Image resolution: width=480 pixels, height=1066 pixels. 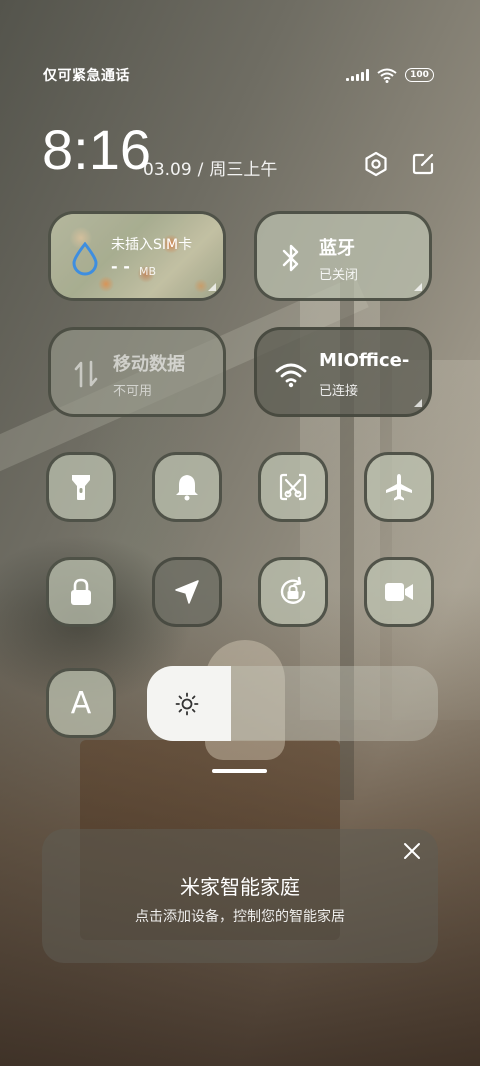 I want to click on battery-level: 100, so click(x=419, y=75).